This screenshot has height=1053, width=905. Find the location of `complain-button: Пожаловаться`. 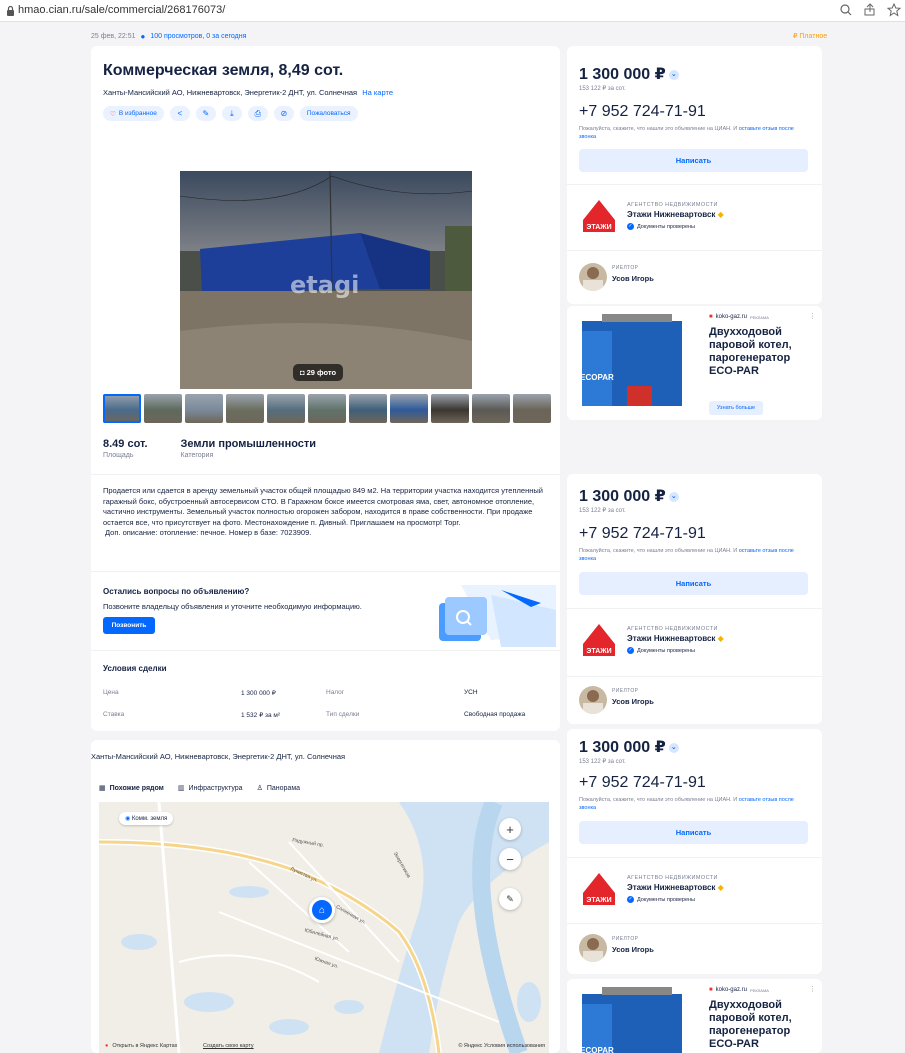

complain-button: Пожаловаться is located at coordinates (328, 113).